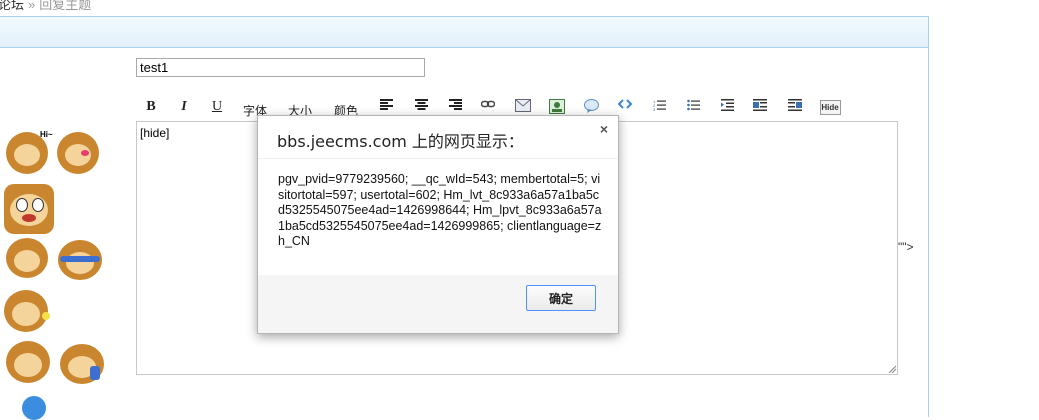  What do you see at coordinates (438, 304) in the screenshot?
I see `dialog-footer: 确定` at bounding box center [438, 304].